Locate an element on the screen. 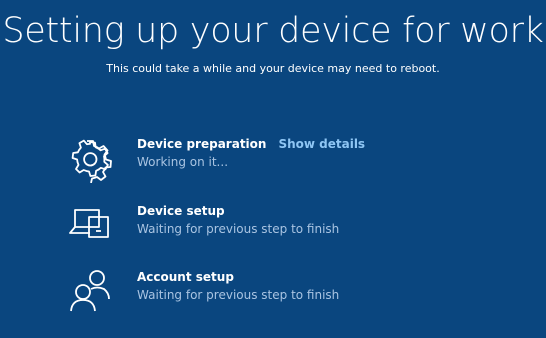 Image resolution: width=546 pixels, height=338 pixels. people-icon is located at coordinates (90, 292).